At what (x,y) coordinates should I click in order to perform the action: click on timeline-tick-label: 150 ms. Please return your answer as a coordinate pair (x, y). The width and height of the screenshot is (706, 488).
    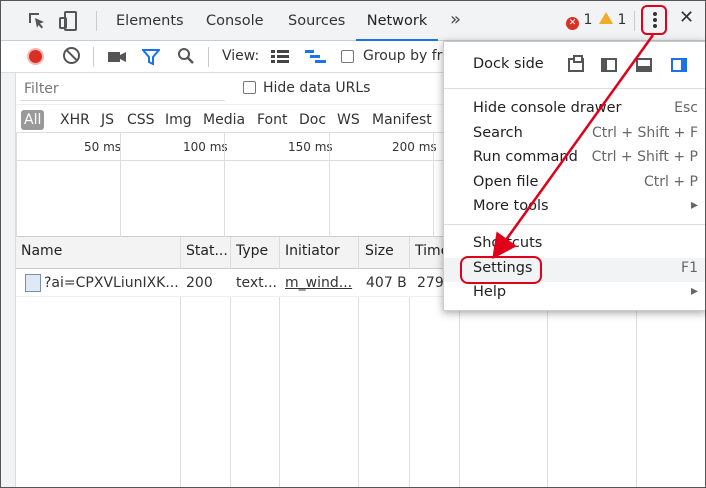
    Looking at the image, I should click on (310, 147).